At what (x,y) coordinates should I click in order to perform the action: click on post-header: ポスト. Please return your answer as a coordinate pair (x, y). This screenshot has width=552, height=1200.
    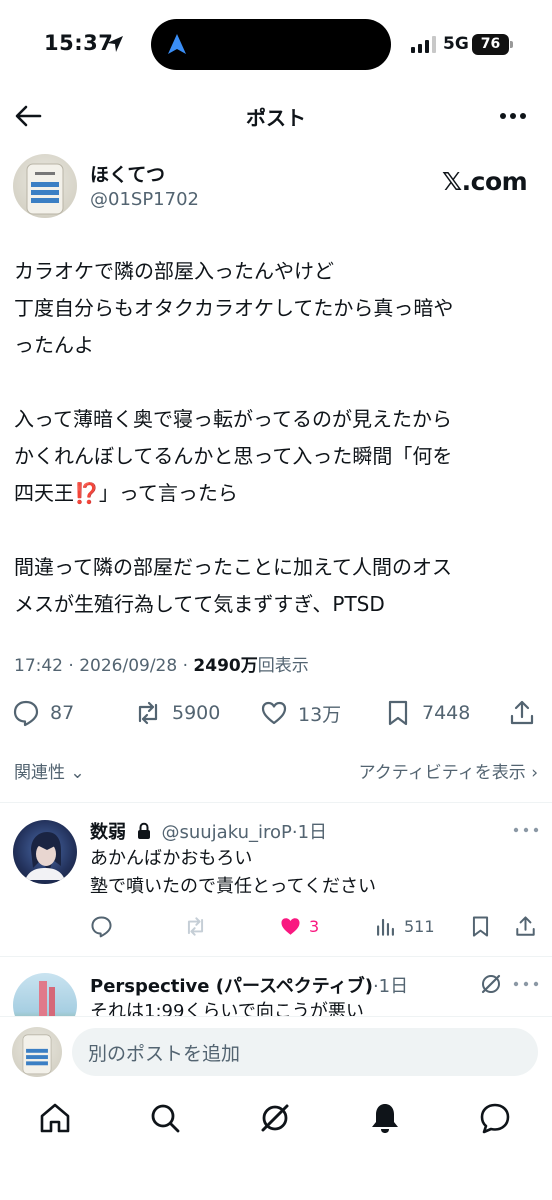
    Looking at the image, I should click on (276, 116).